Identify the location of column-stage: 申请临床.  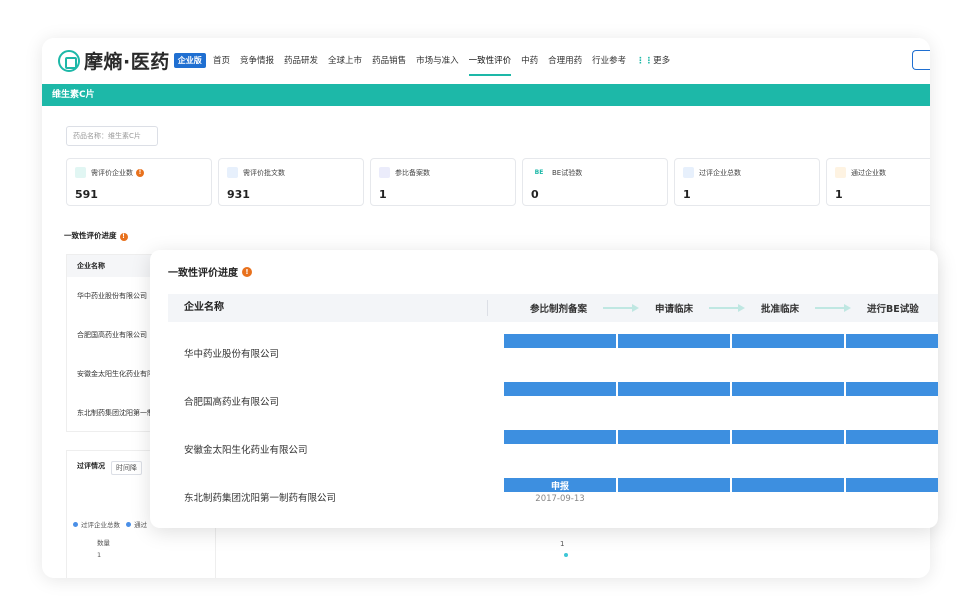
(674, 309).